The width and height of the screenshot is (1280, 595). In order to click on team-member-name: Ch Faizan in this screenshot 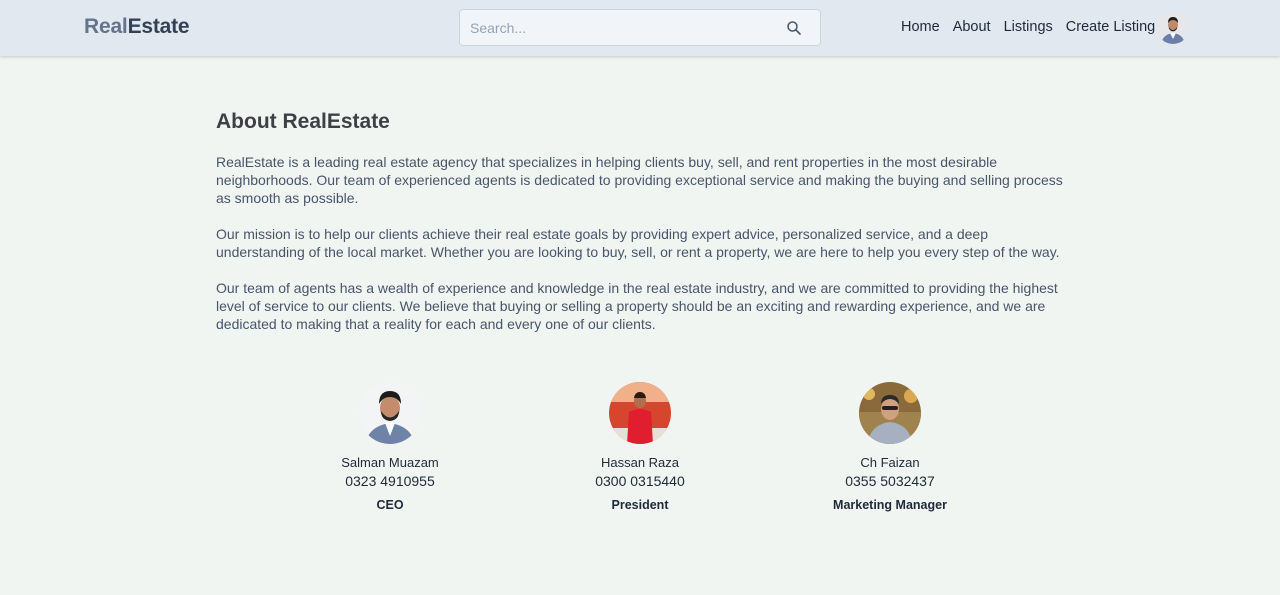, I will do `click(890, 462)`.